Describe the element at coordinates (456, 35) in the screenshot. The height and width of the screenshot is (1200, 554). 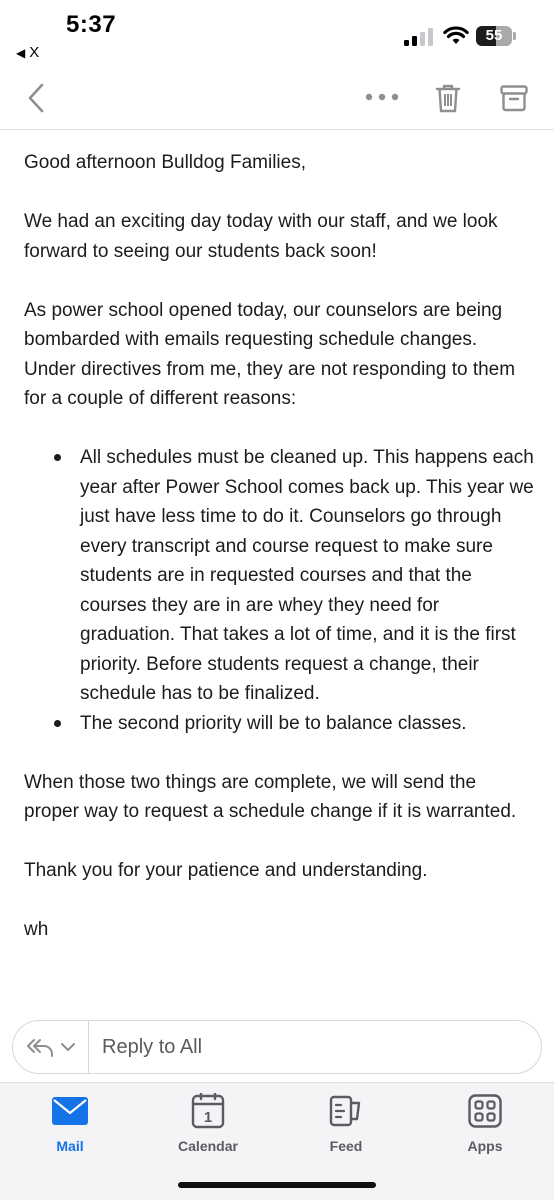
I see `wifi-icon` at that location.